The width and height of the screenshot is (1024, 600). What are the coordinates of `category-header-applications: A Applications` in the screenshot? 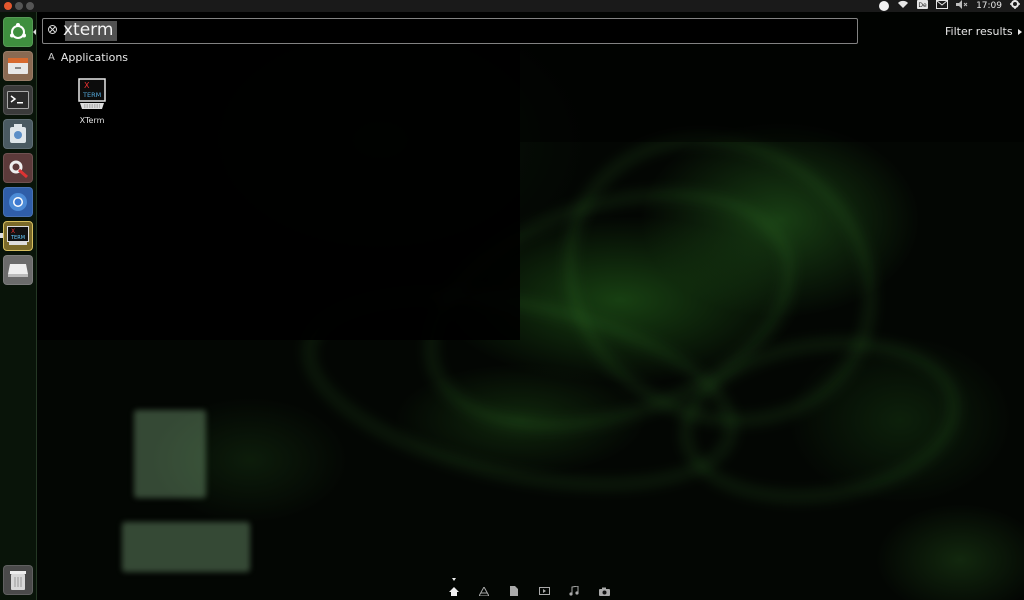 It's located at (88, 57).